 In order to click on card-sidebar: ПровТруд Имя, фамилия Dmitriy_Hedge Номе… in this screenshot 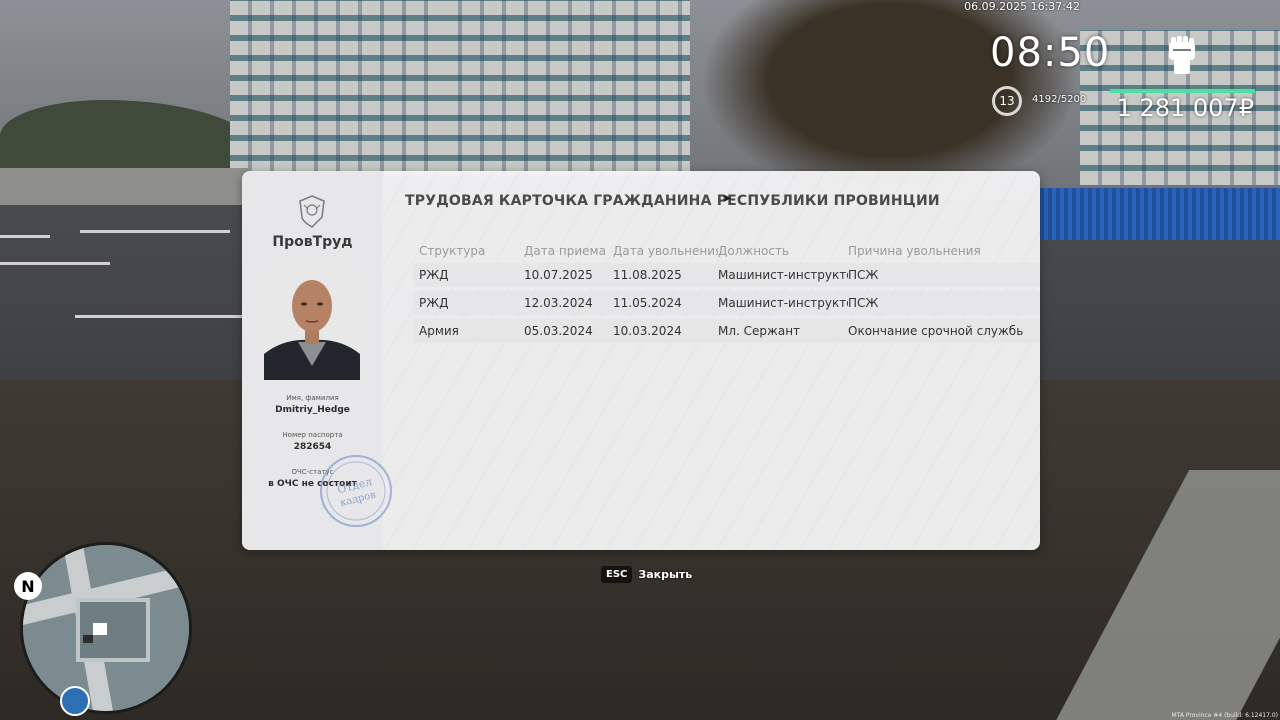, I will do `click(317, 360)`.